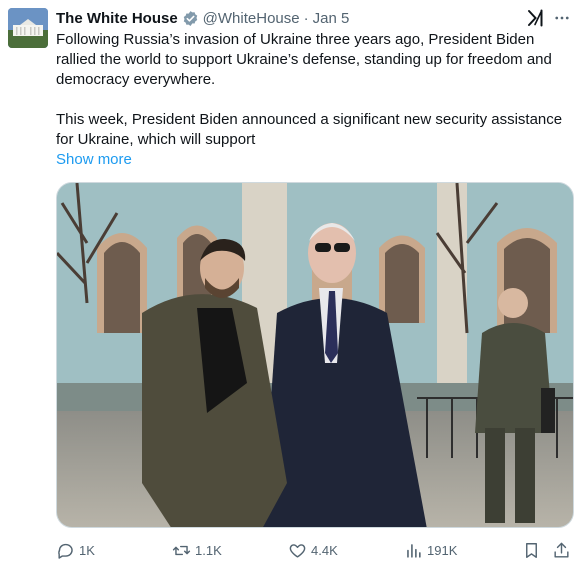 The width and height of the screenshot is (582, 564). Describe the element at coordinates (324, 550) in the screenshot. I see `like-count: 4.4K` at that location.